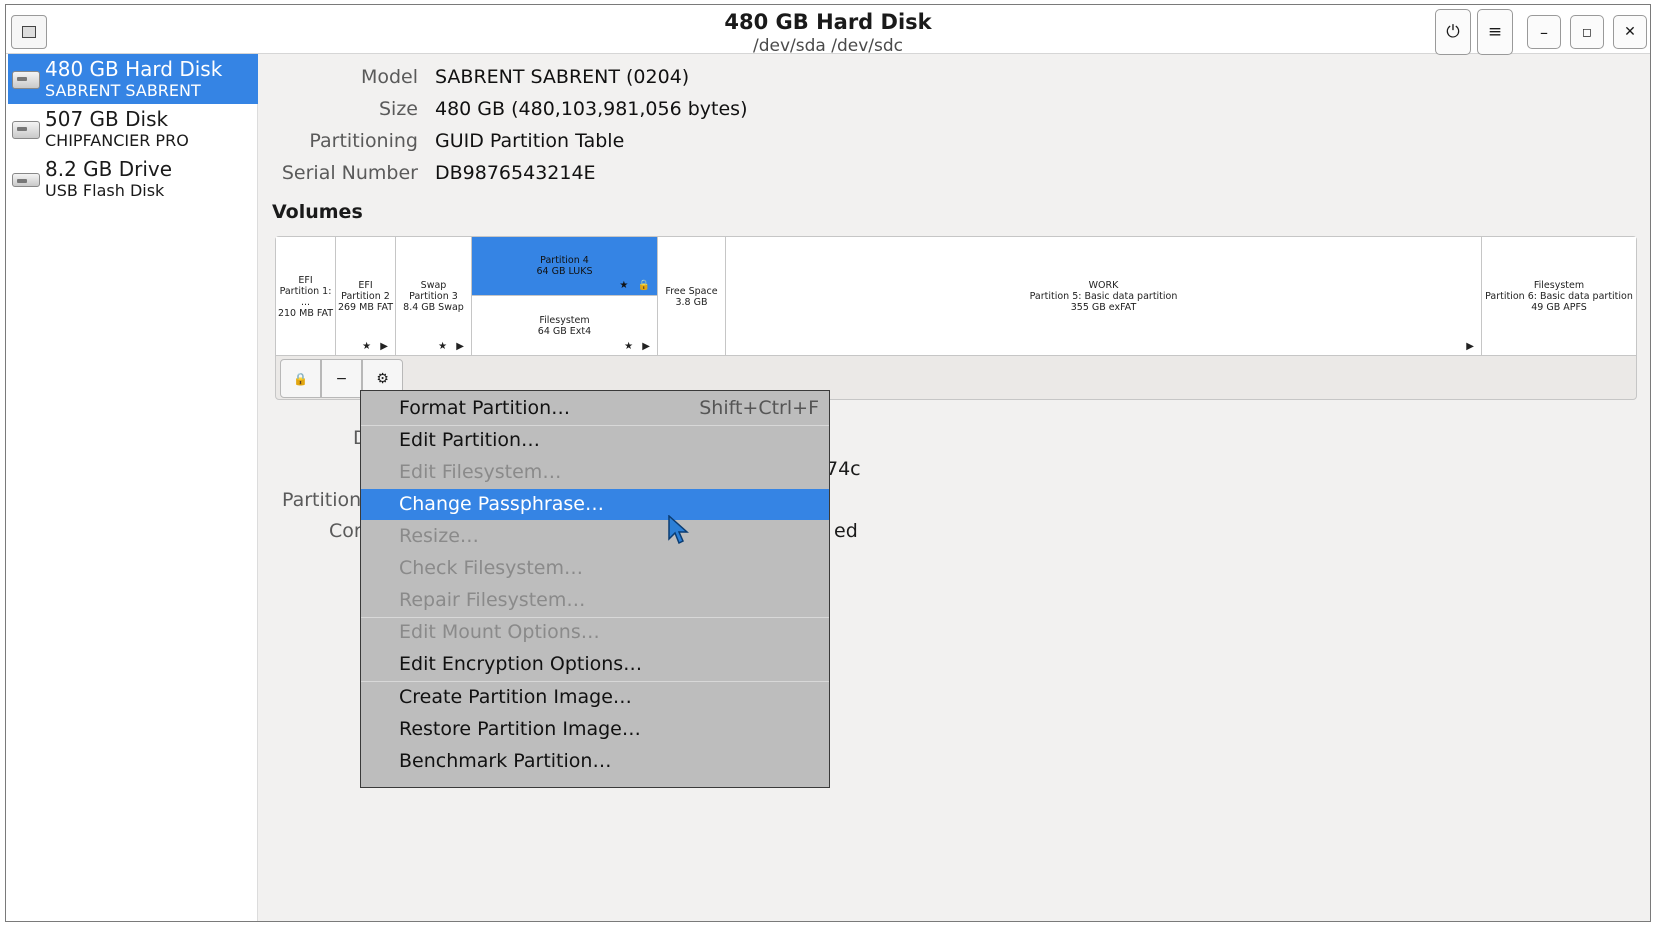  I want to click on partition-number: Partition 3, so click(433, 296).